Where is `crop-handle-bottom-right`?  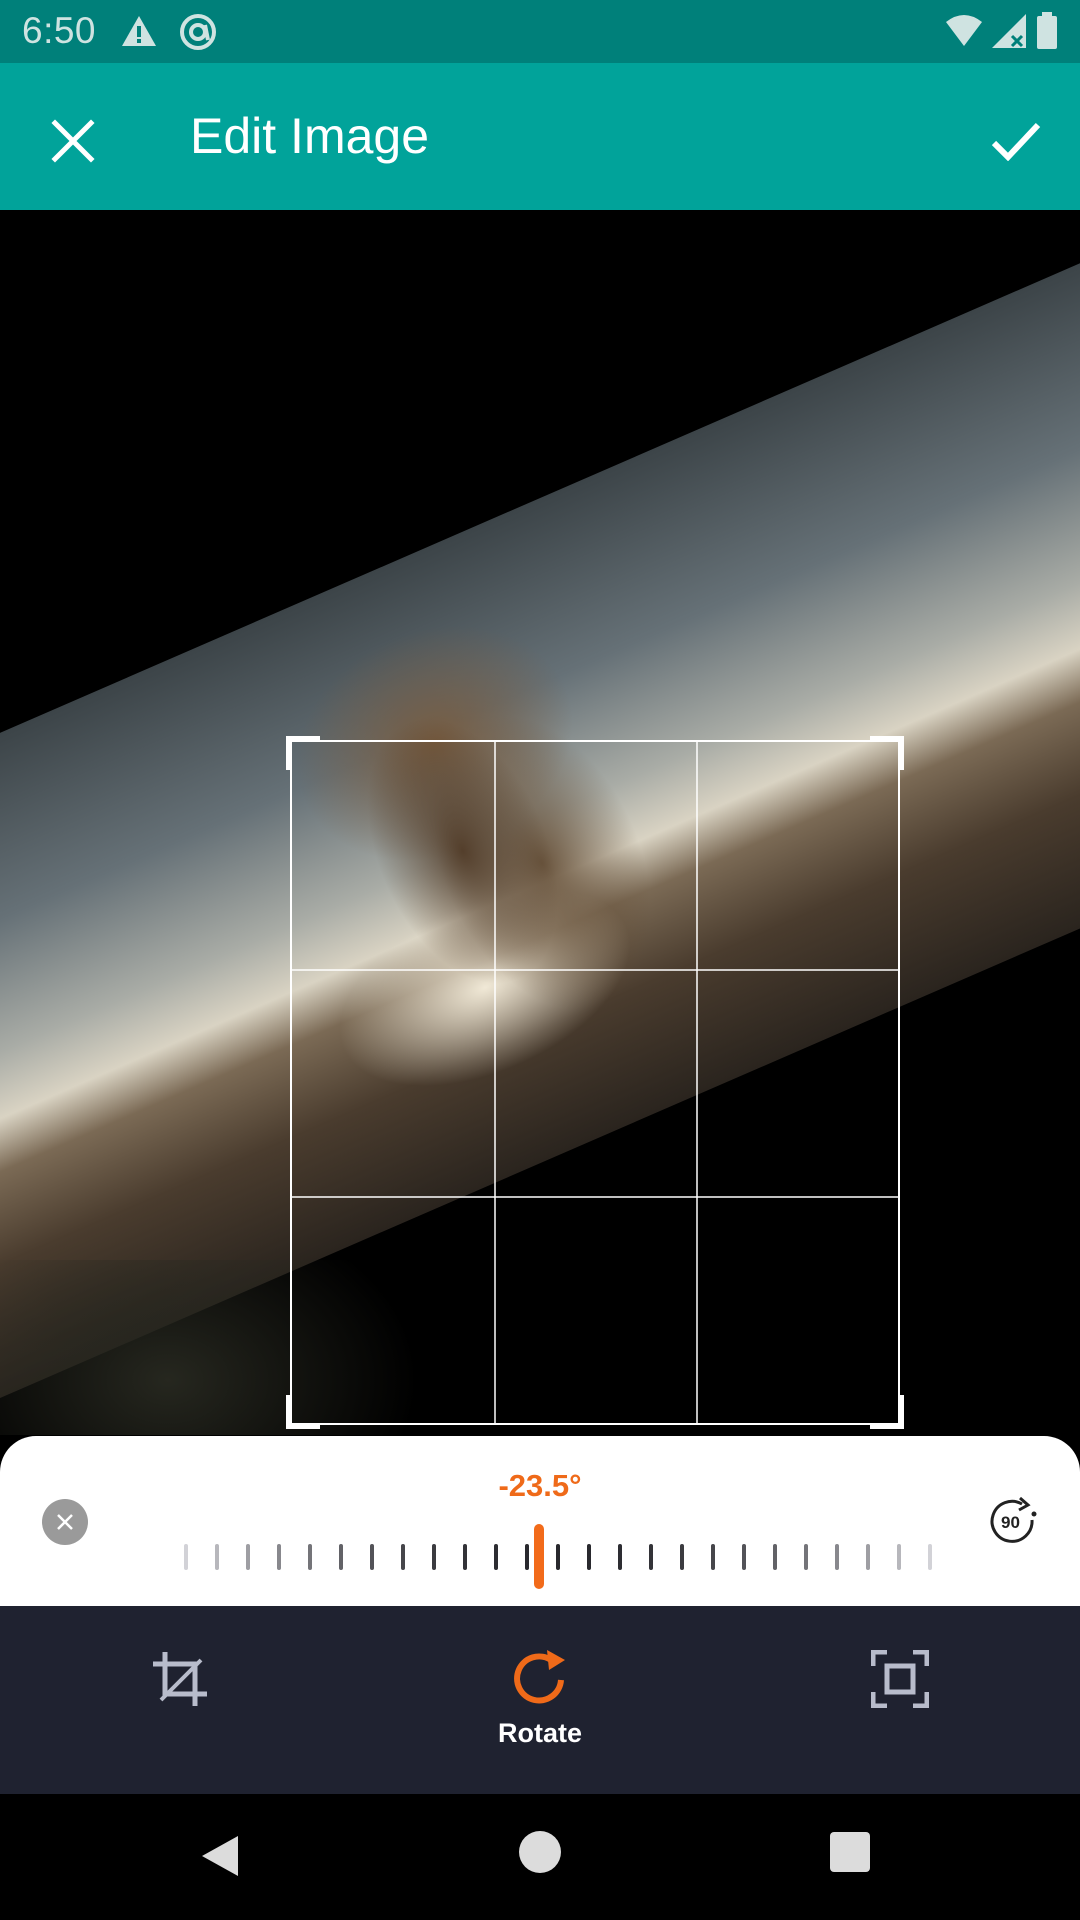
crop-handle-bottom-right is located at coordinates (887, 1412).